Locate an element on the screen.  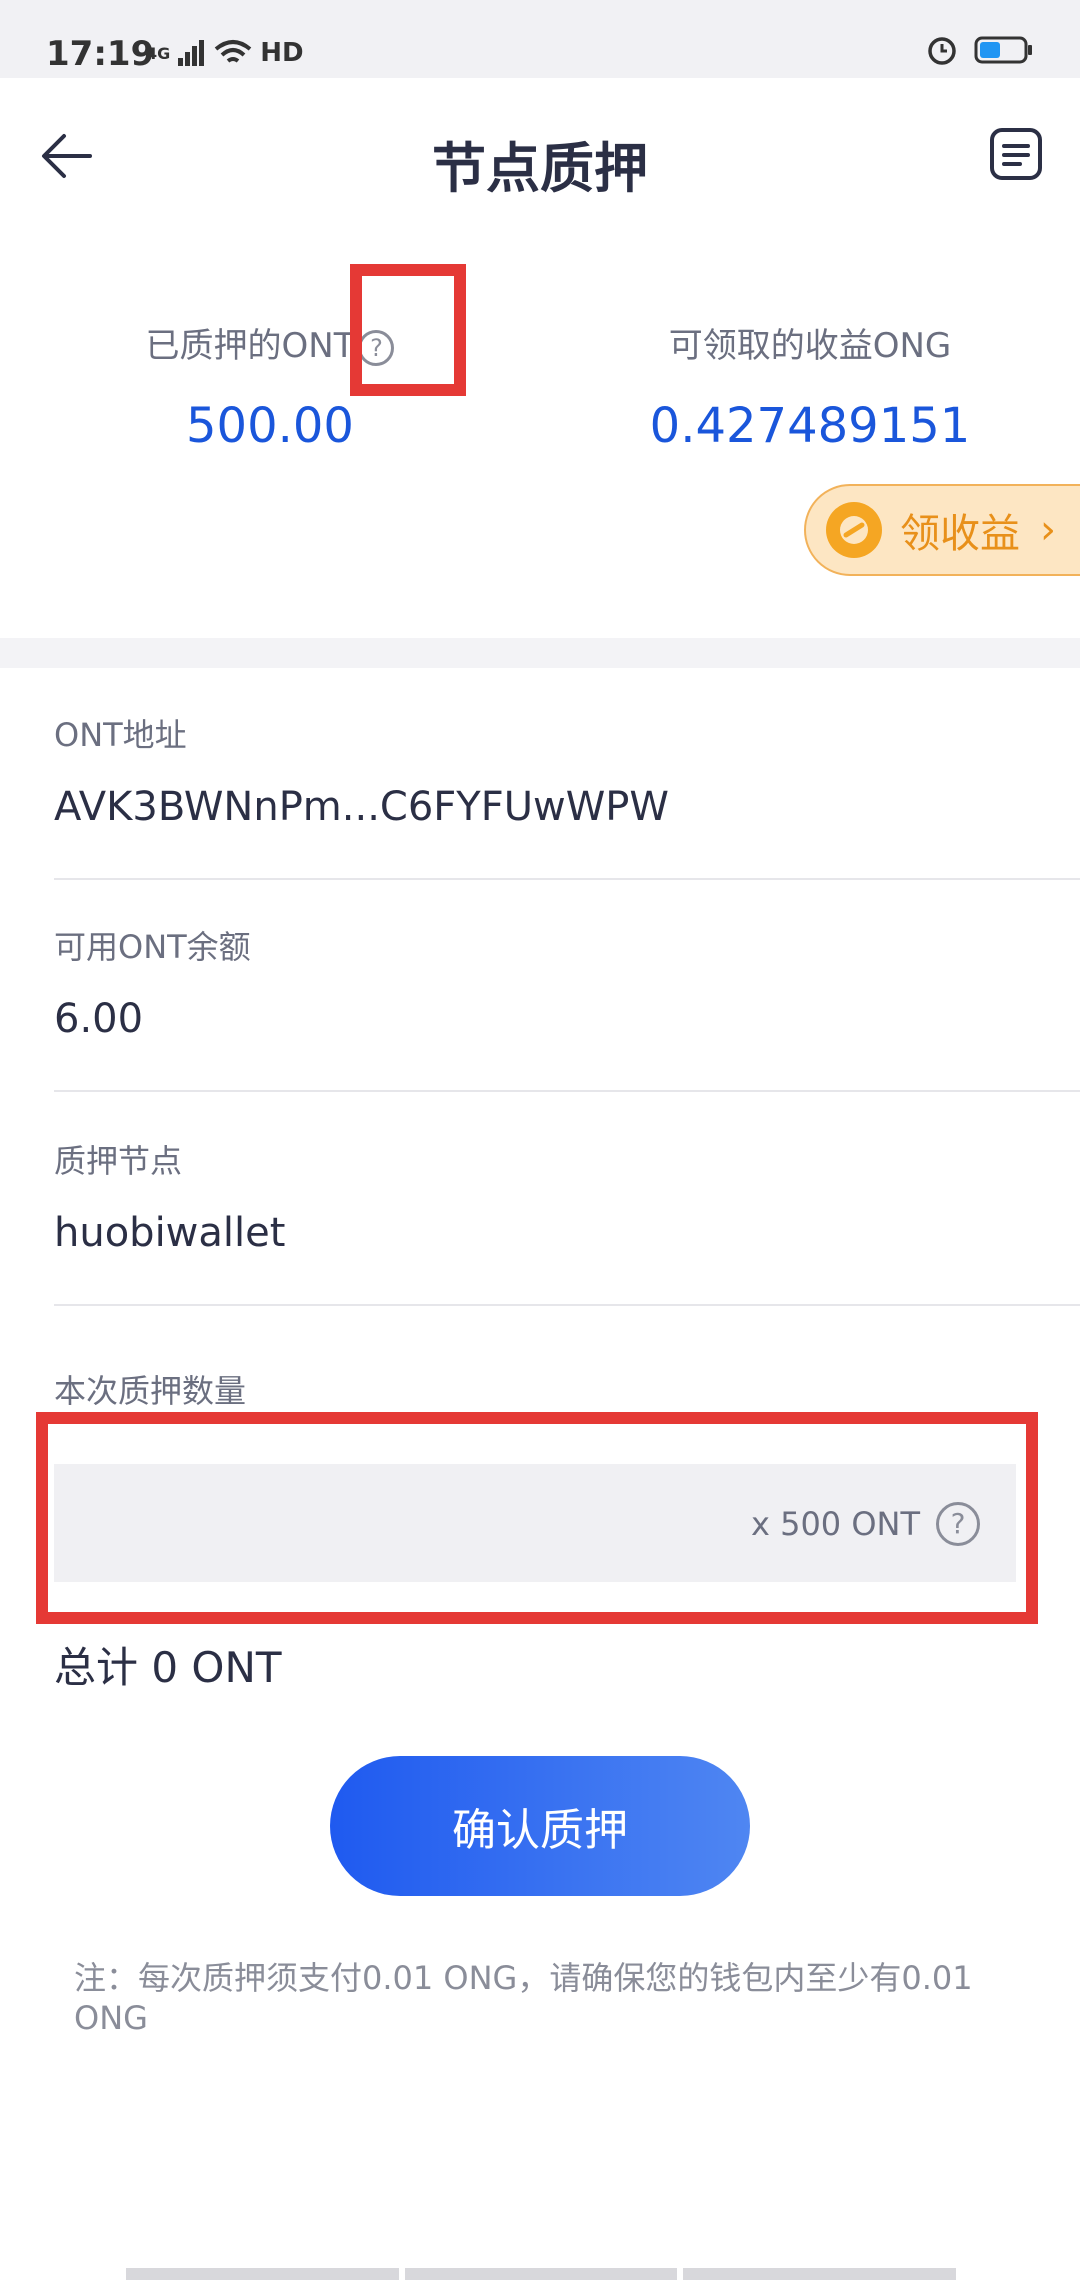
fee-note: 注：每次质押须支付0.01 ONG，请确保您的钱包内至少有0.01 ONG is located at coordinates (523, 1998).